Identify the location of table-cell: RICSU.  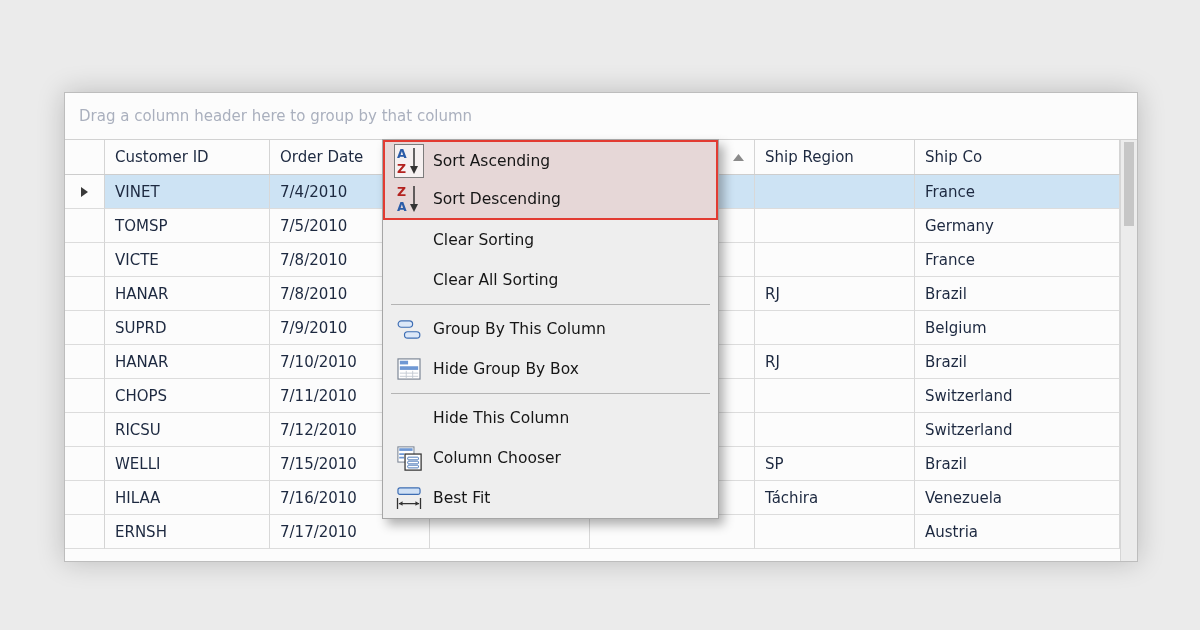
(187, 430).